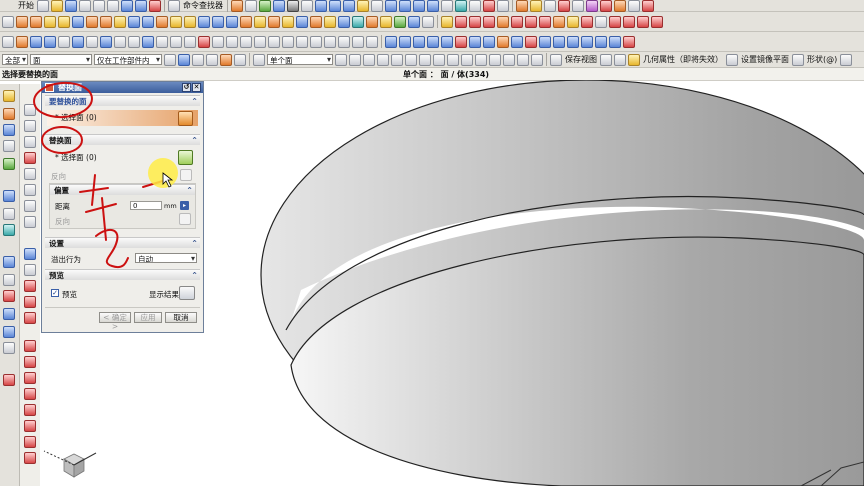 The image size is (864, 486). I want to click on select-all-icon, so click(170, 59).